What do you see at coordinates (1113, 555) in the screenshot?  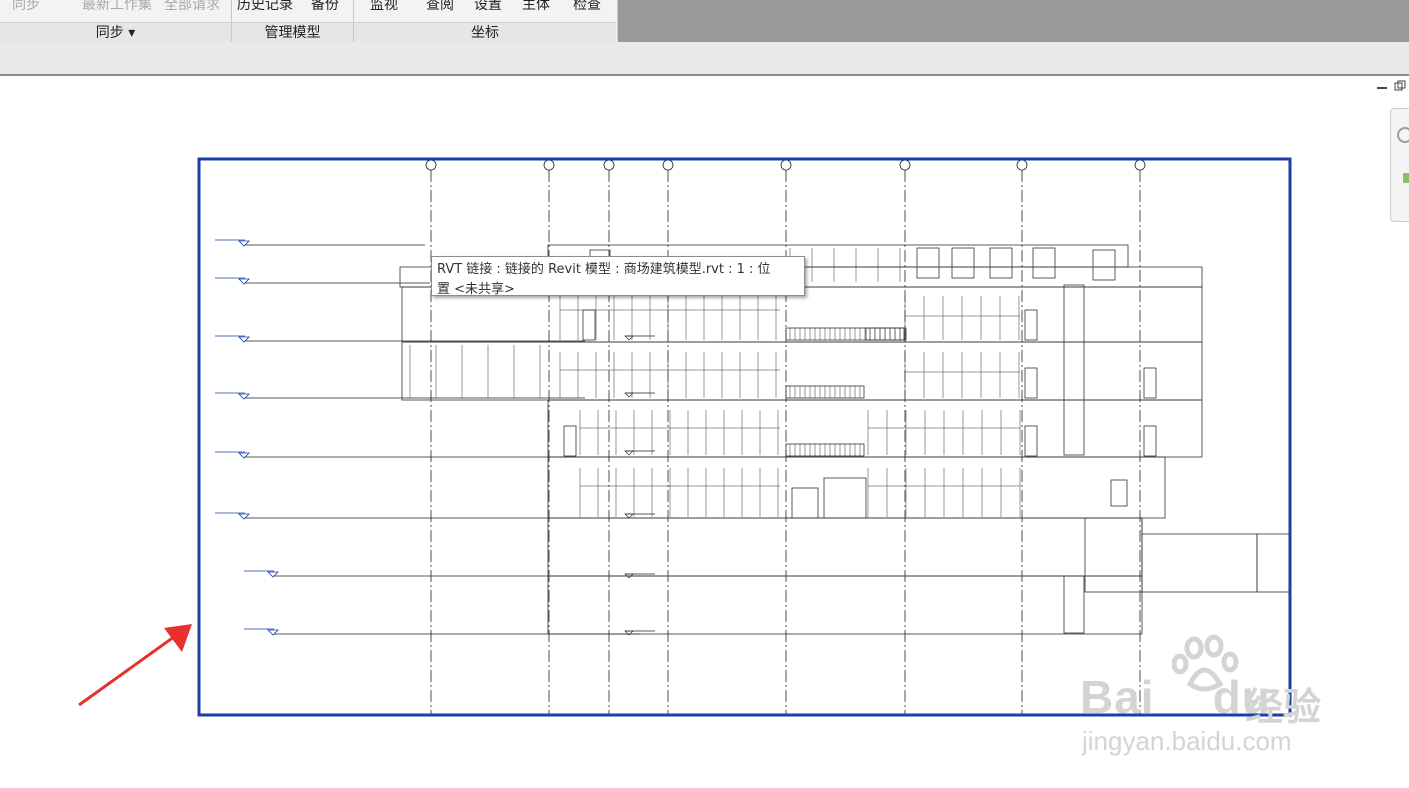 I see `entrance-box` at bounding box center [1113, 555].